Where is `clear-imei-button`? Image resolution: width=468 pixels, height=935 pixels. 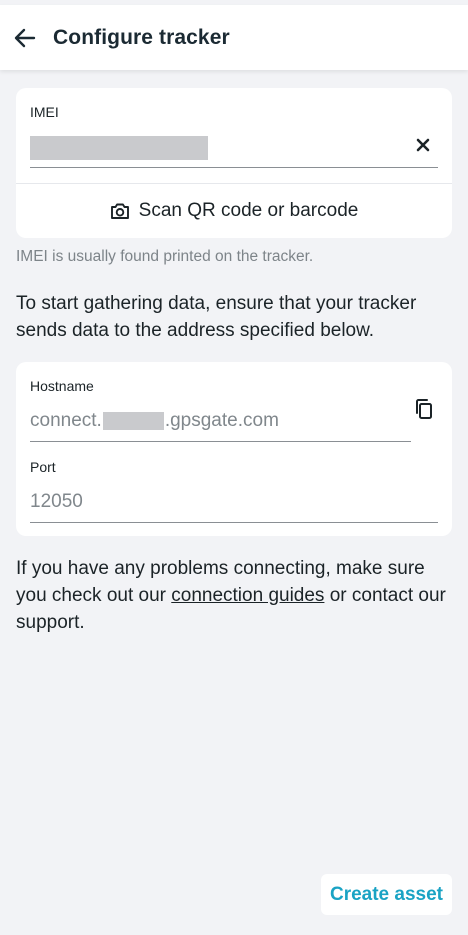
clear-imei-button is located at coordinates (423, 145).